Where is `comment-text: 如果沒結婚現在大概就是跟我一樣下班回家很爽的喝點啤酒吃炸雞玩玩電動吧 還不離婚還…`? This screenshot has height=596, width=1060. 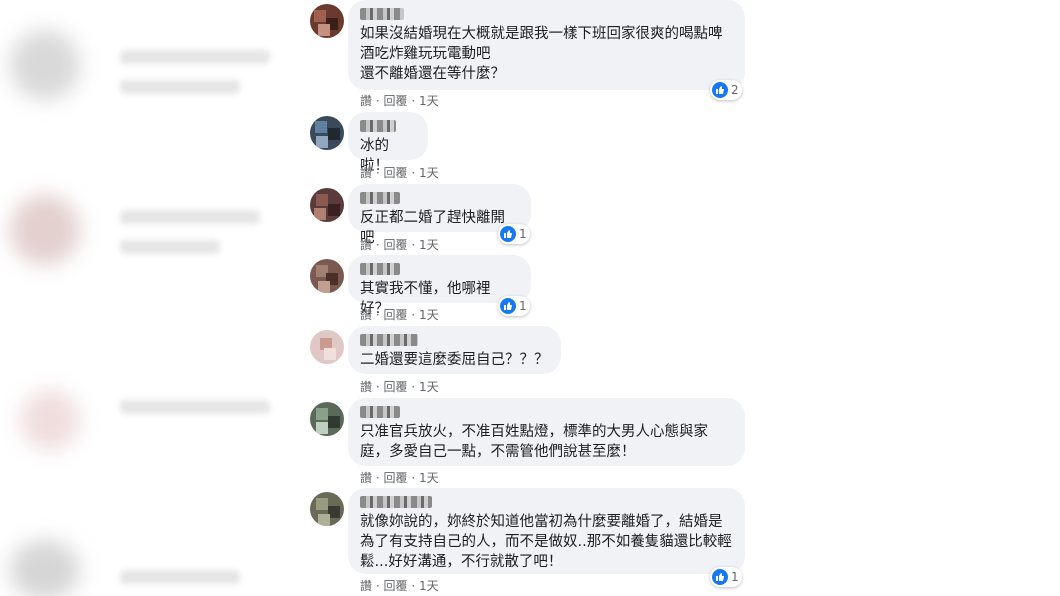
comment-text: 如果沒結婚現在大概就是跟我一樣下班回家很爽的喝點啤酒吃炸雞玩玩電動吧 還不離婚還… is located at coordinates (541, 54).